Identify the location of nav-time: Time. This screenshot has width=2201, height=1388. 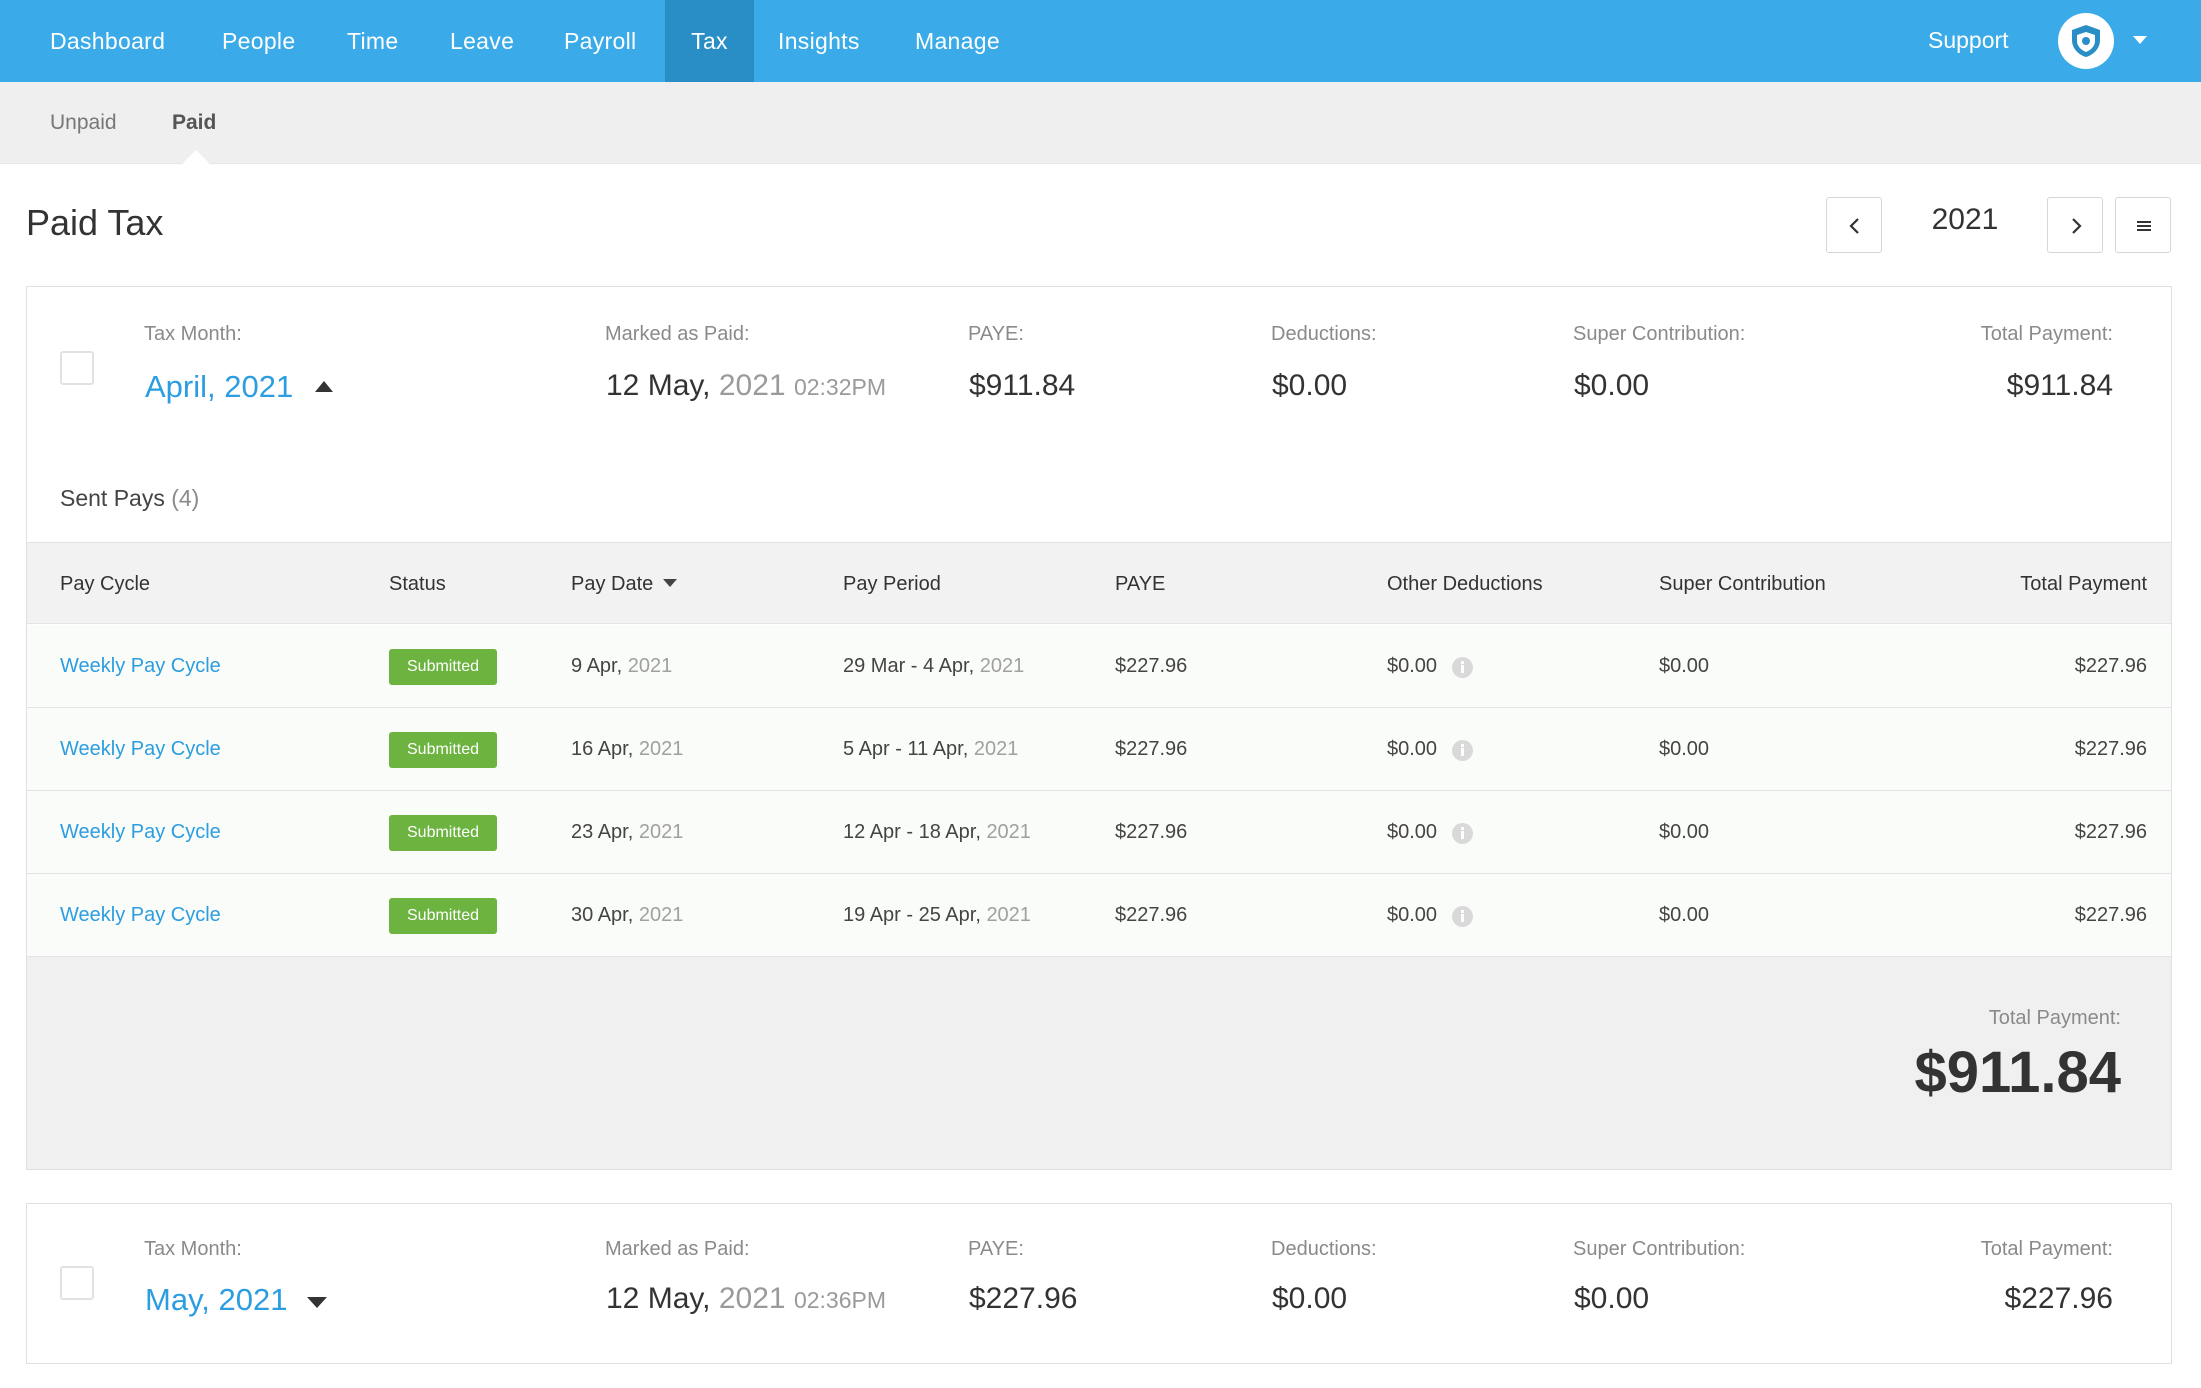
(372, 41).